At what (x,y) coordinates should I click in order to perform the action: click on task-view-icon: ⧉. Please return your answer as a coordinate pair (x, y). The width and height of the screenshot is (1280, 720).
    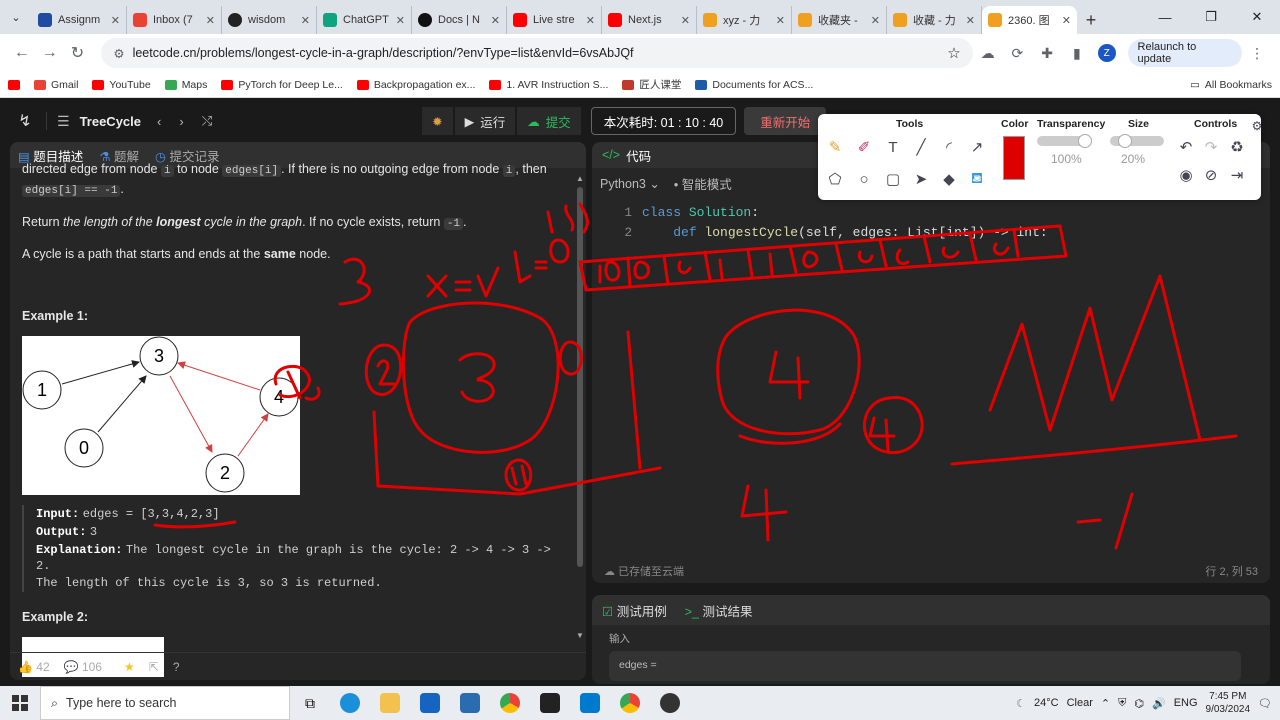
    Looking at the image, I should click on (310, 703).